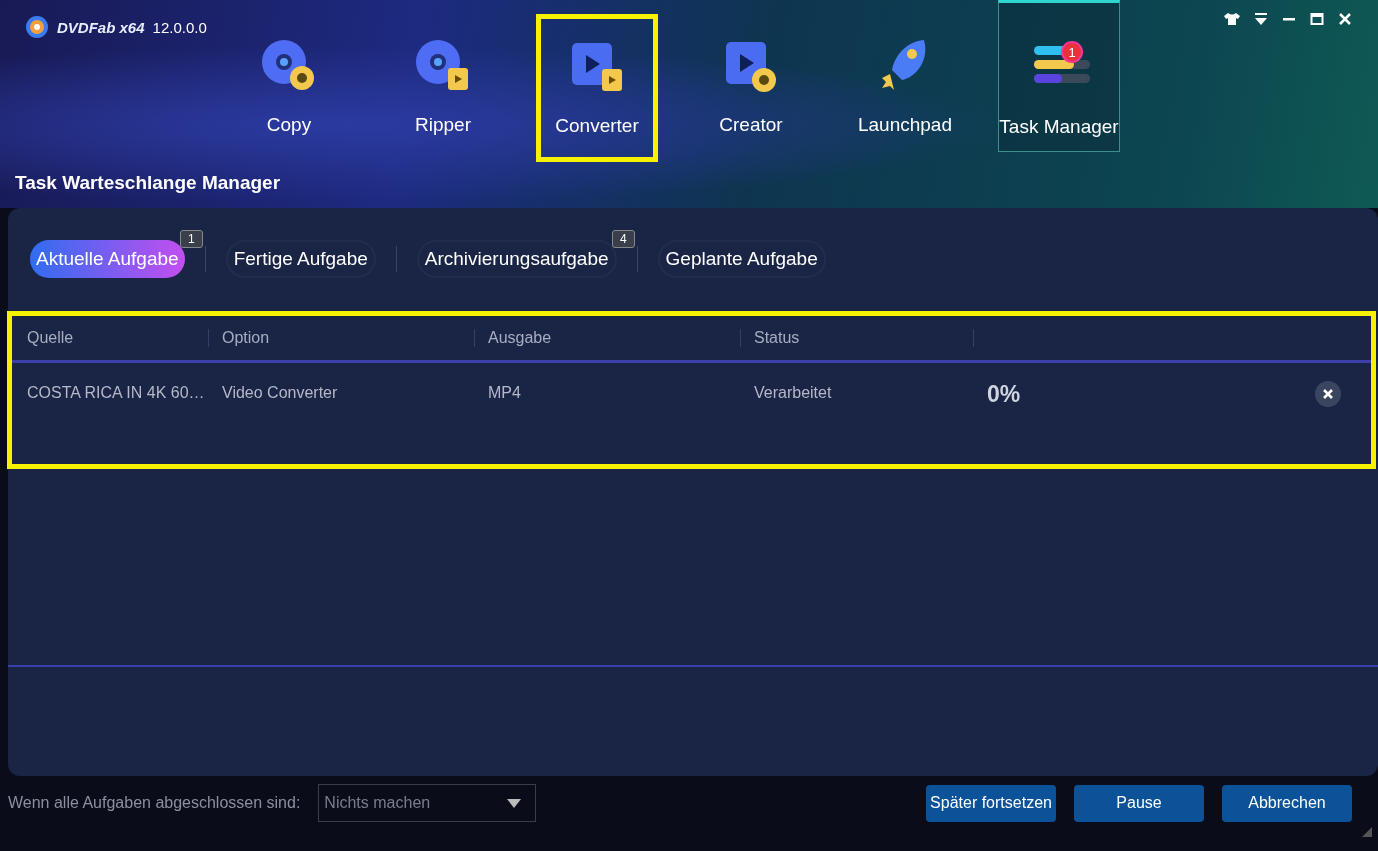 This screenshot has width=1378, height=851. What do you see at coordinates (514, 803) in the screenshot?
I see `caret-icon` at bounding box center [514, 803].